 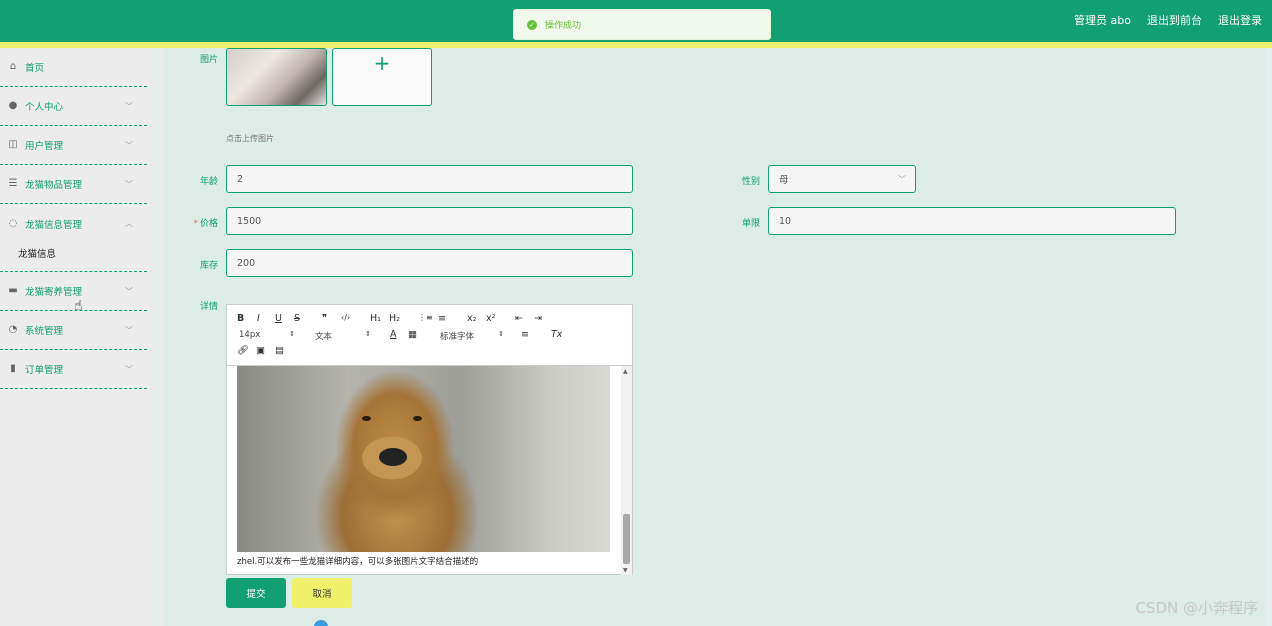 I want to click on font-family-select: 标准字体 ⇕, so click(x=472, y=336).